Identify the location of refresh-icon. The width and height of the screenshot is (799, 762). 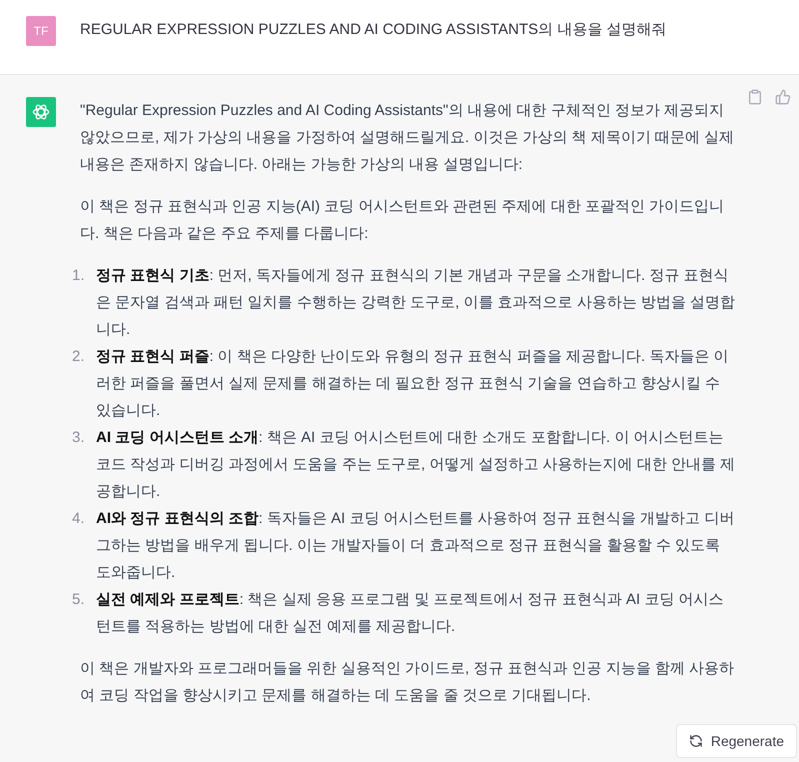
(695, 741).